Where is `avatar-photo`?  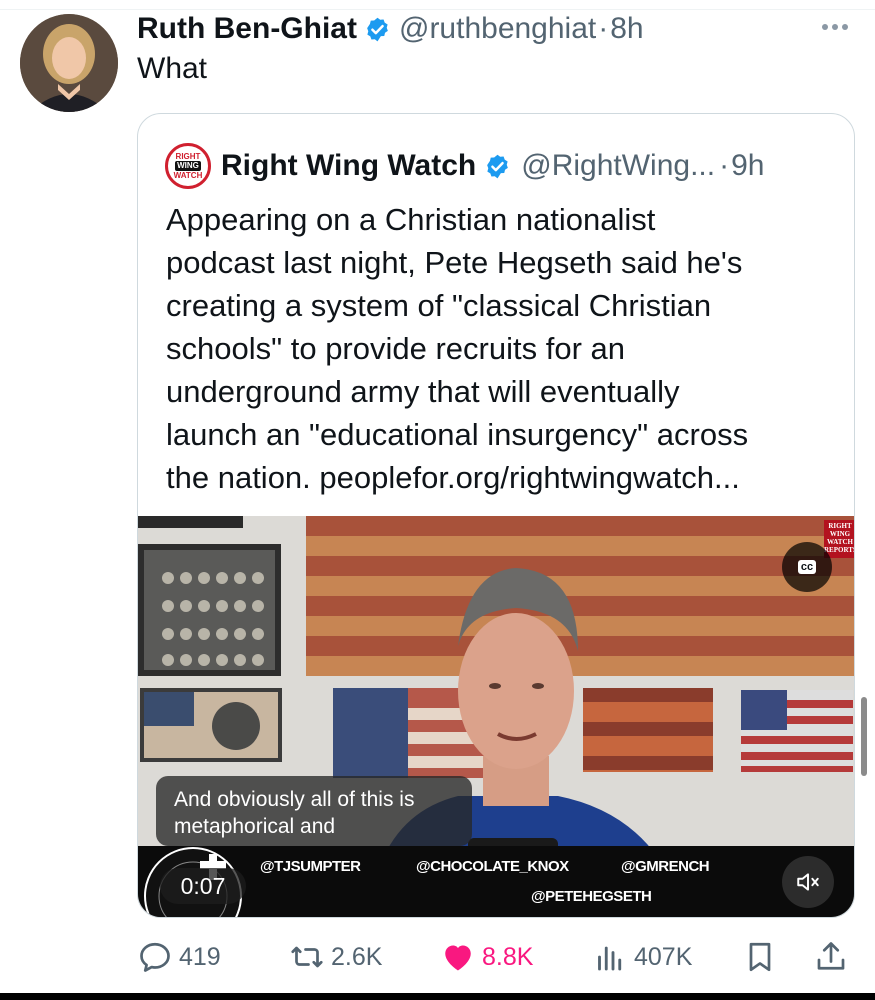 avatar-photo is located at coordinates (69, 63).